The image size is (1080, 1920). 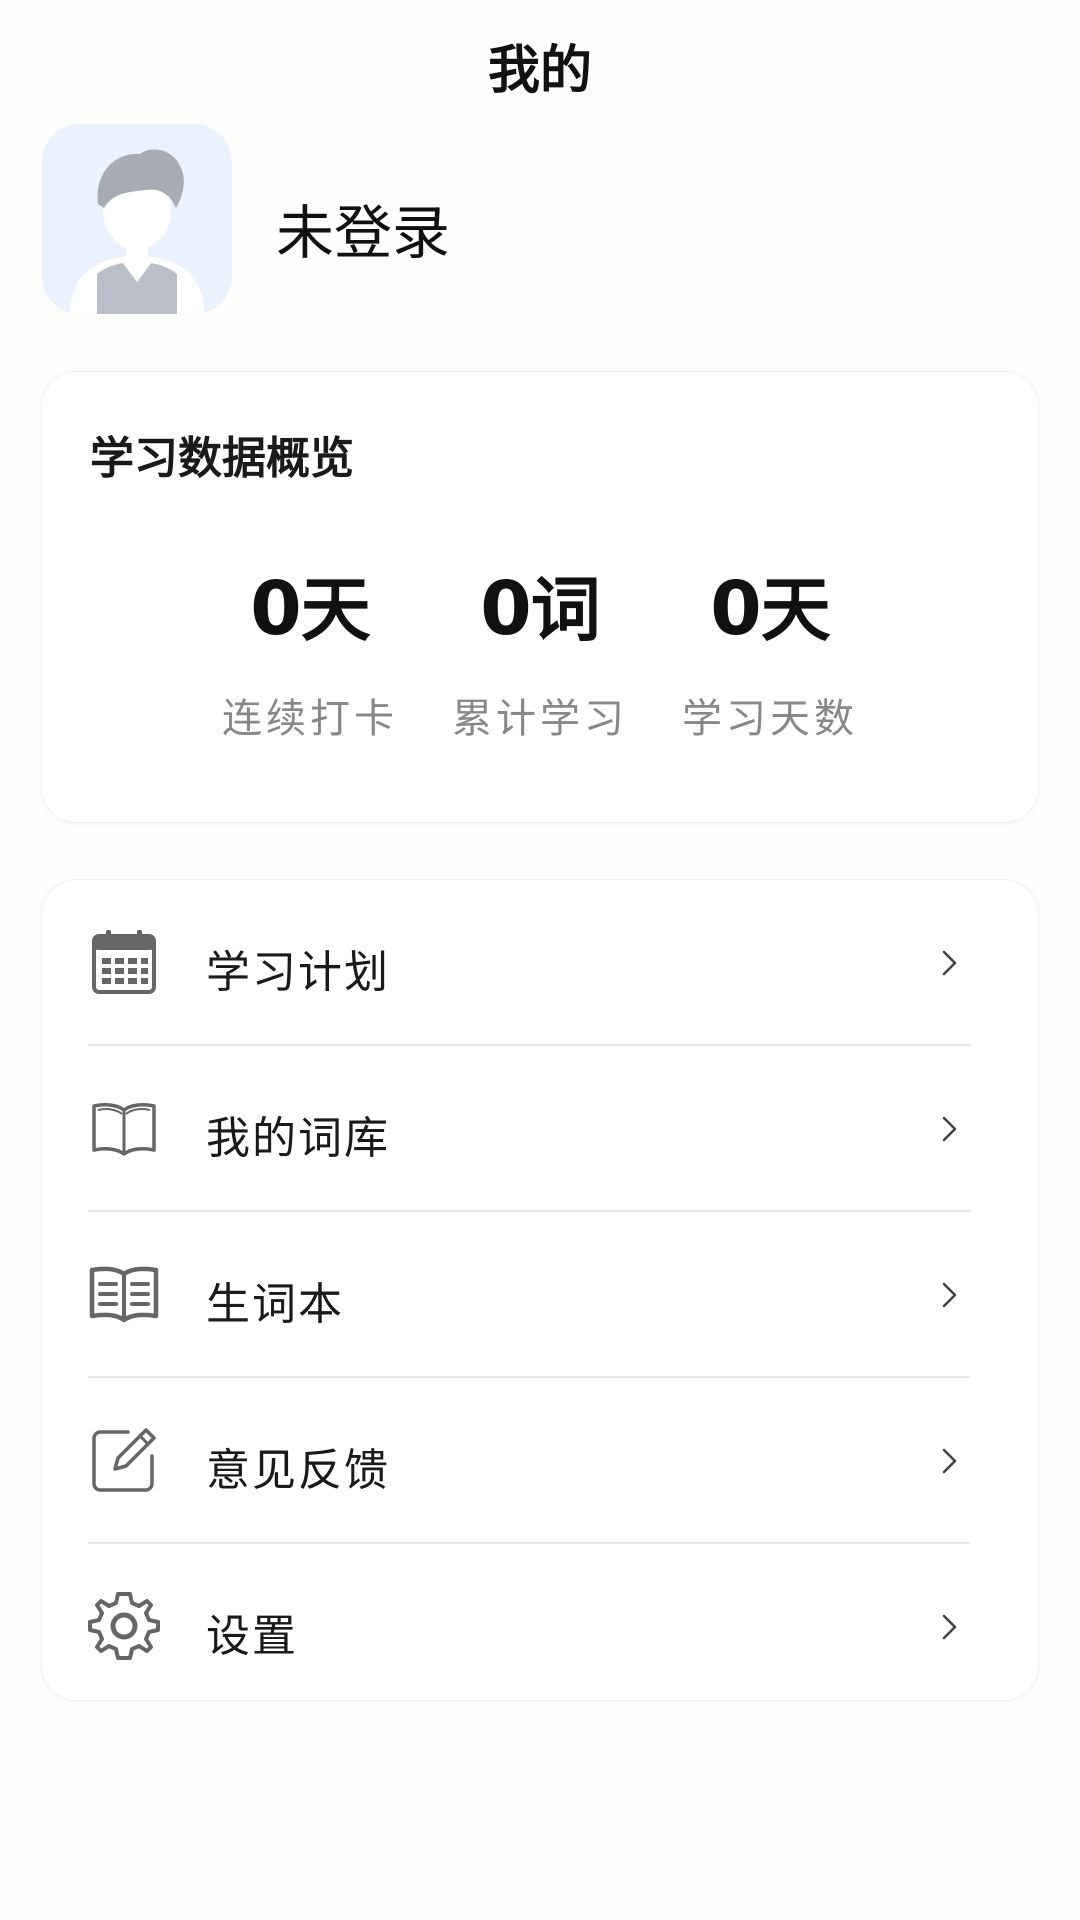 I want to click on stat-study-days: 0天 学习天数, so click(x=770, y=658).